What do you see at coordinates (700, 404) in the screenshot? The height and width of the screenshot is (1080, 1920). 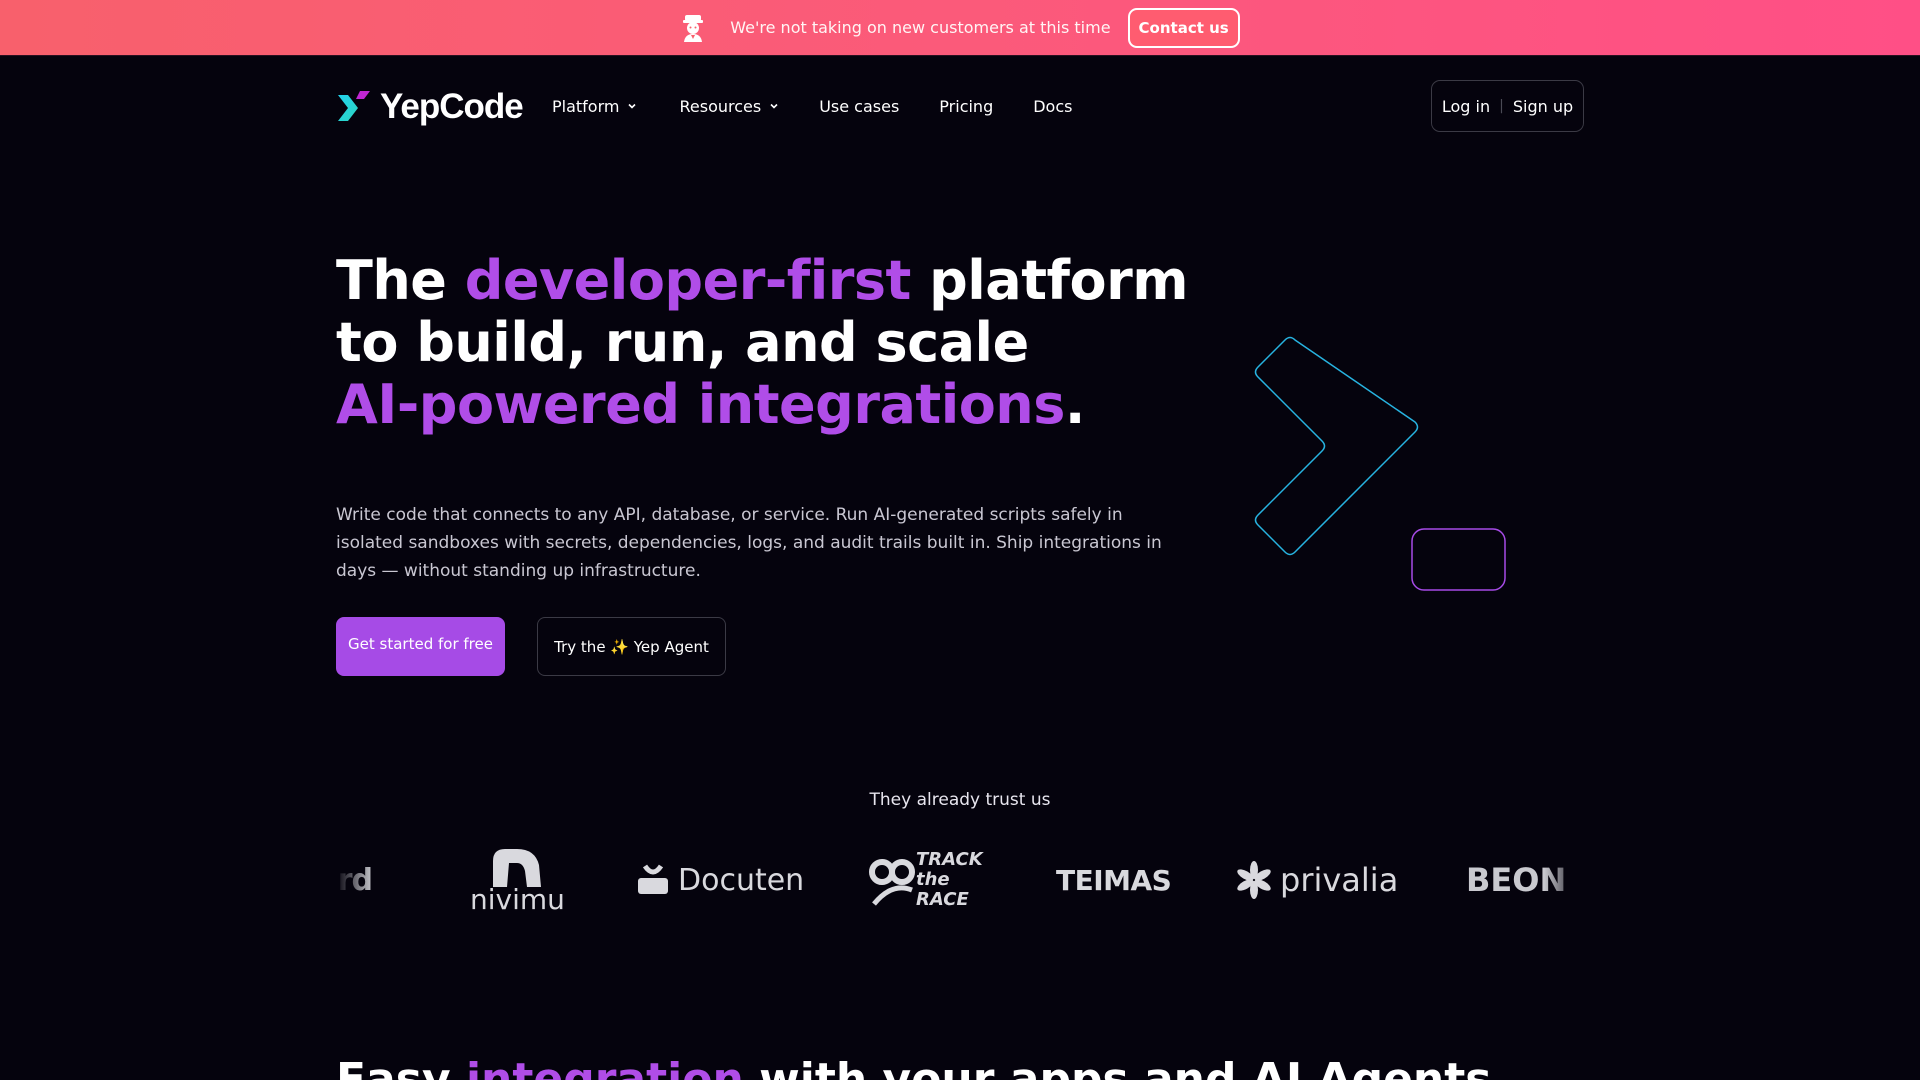 I see `hero-title-accent: AI-powered integrations` at bounding box center [700, 404].